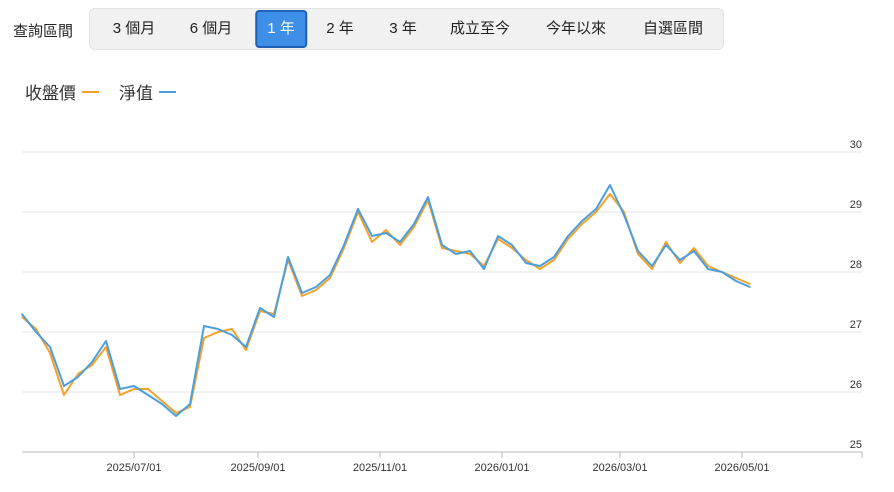  What do you see at coordinates (856, 445) in the screenshot?
I see `y-tick-label: 25` at bounding box center [856, 445].